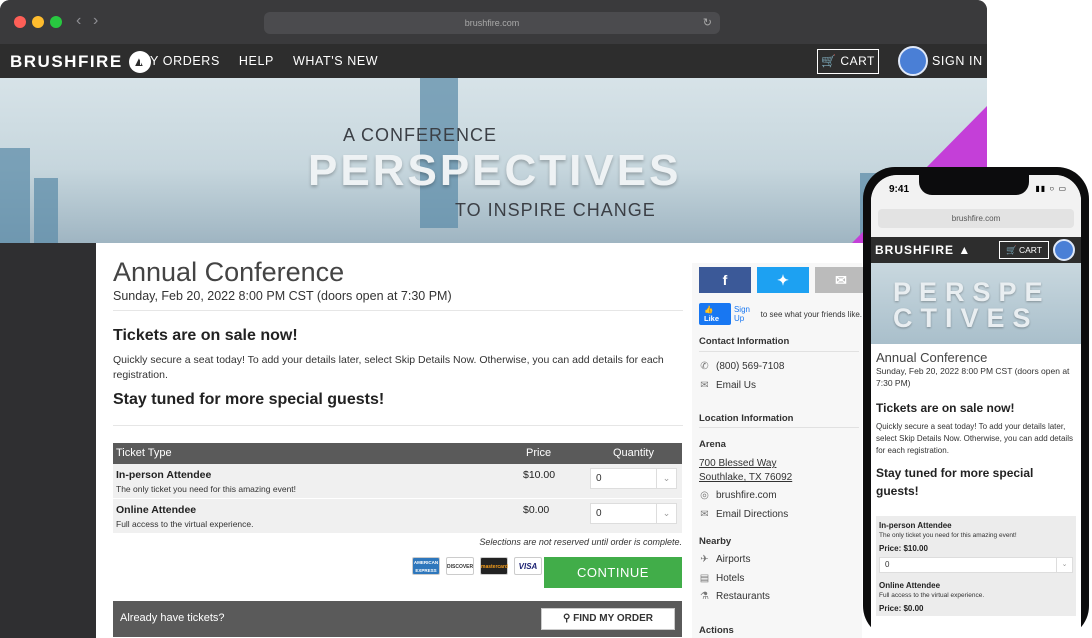 This screenshot has width=1092, height=638. Describe the element at coordinates (179, 61) in the screenshot. I see `menu-item-my-orders: MY ORDERS` at that location.